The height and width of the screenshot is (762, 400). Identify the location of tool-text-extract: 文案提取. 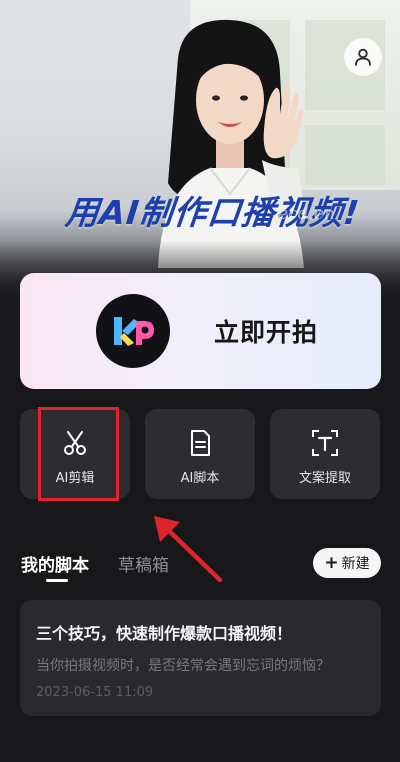
(325, 454).